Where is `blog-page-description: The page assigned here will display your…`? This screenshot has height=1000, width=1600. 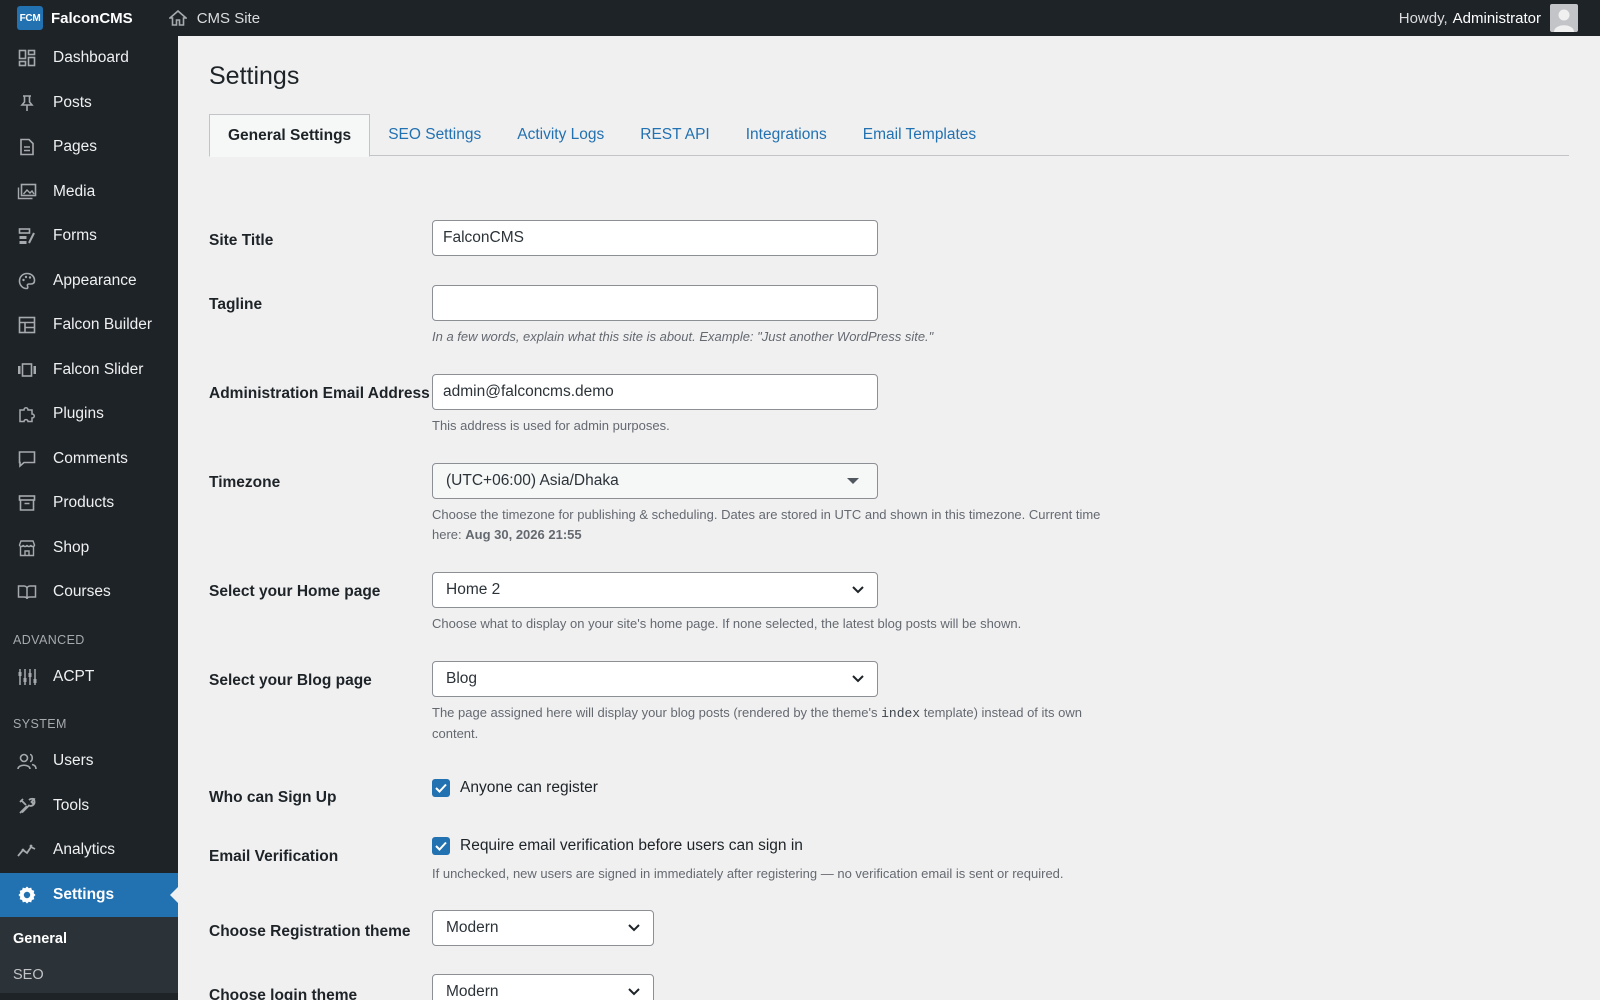 blog-page-description: The page assigned here will display your… is located at coordinates (757, 723).